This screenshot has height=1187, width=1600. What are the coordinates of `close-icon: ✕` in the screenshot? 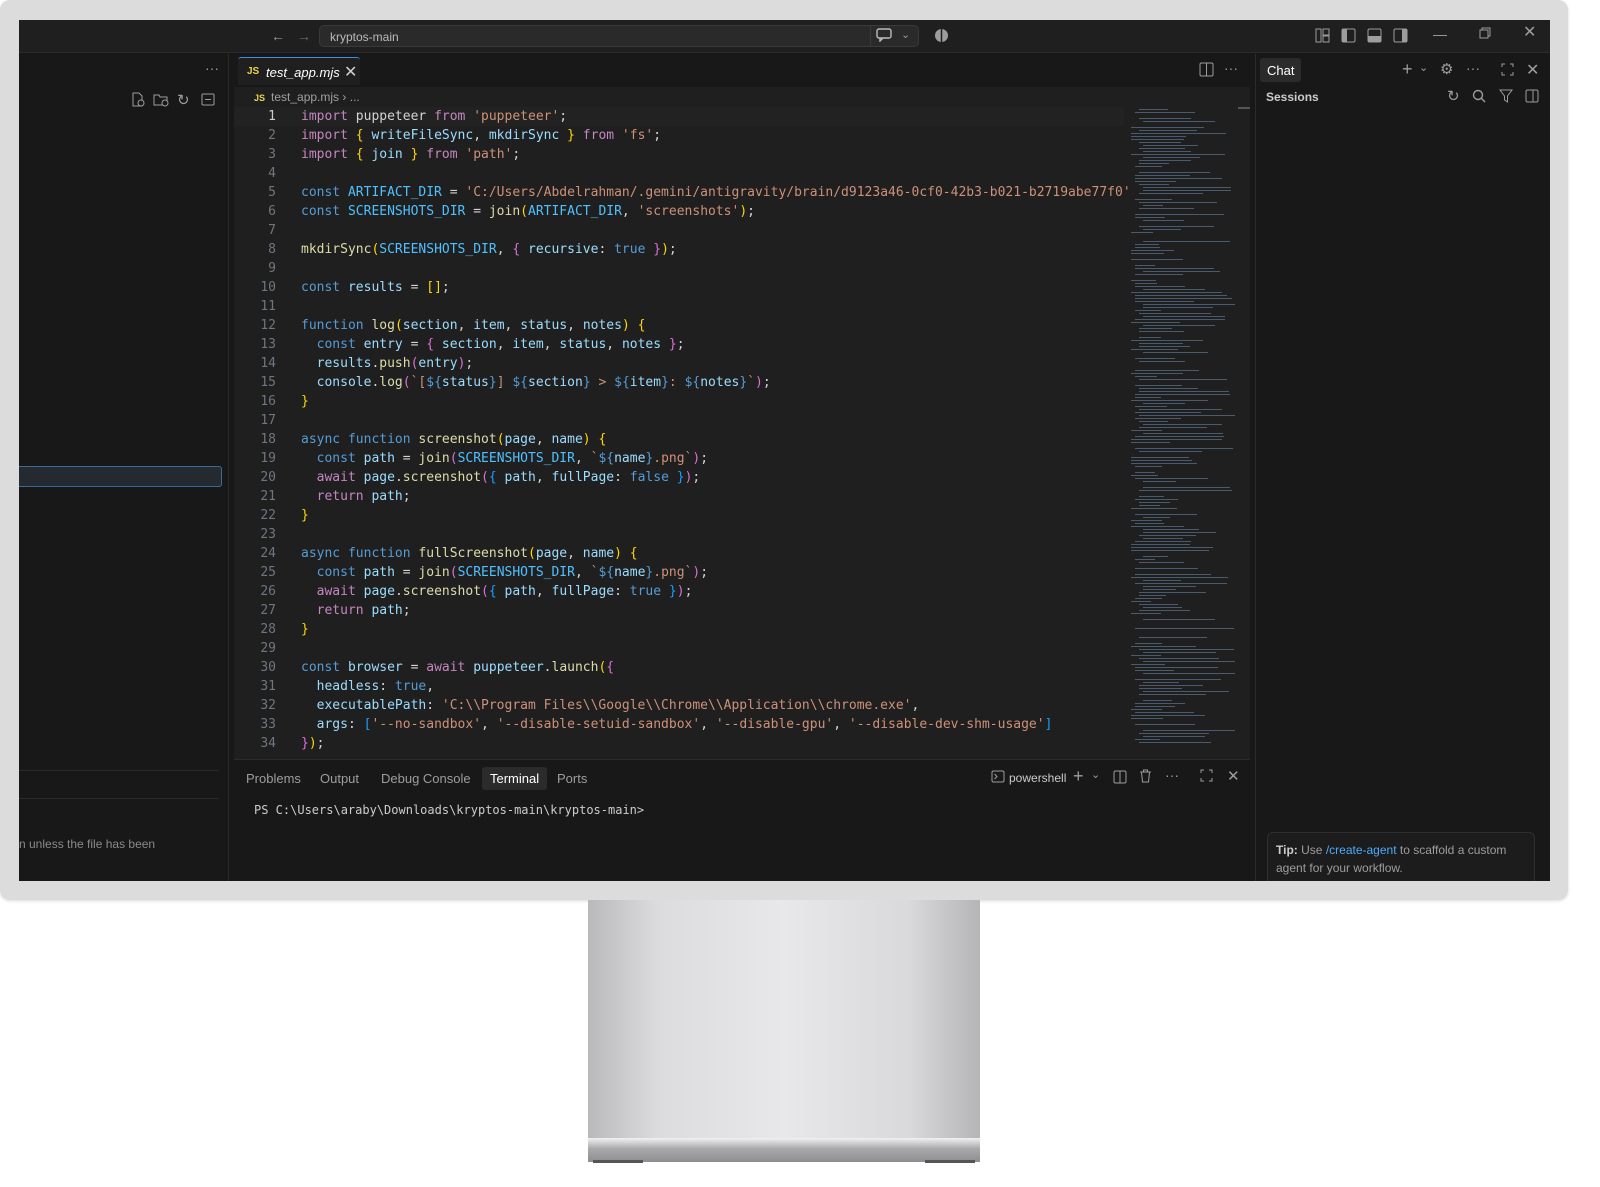 It's located at (1529, 33).